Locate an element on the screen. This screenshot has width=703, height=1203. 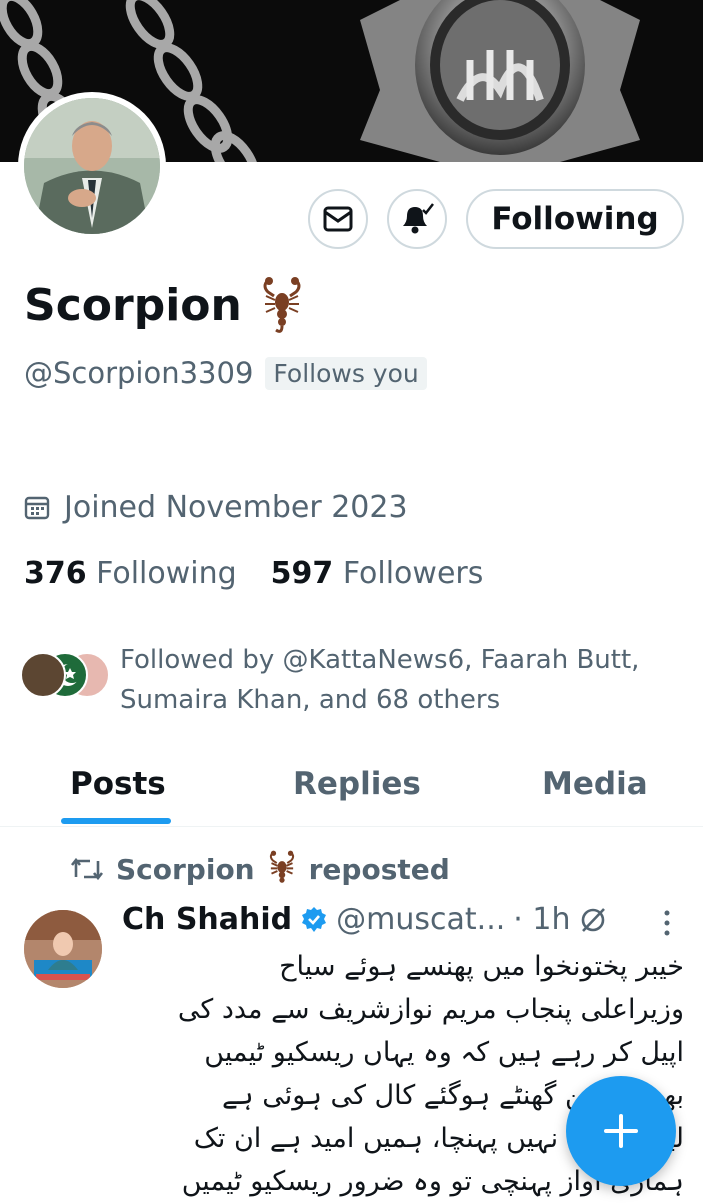
profile-avatar is located at coordinates (92, 166).